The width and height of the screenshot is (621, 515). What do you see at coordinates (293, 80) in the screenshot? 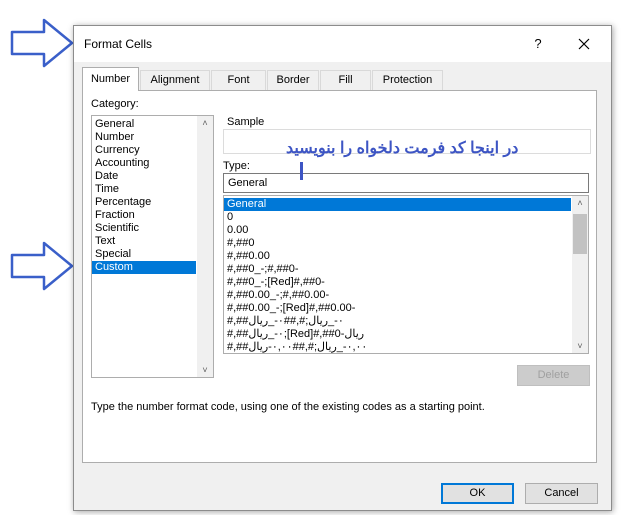
I see `tab-border: Border` at bounding box center [293, 80].